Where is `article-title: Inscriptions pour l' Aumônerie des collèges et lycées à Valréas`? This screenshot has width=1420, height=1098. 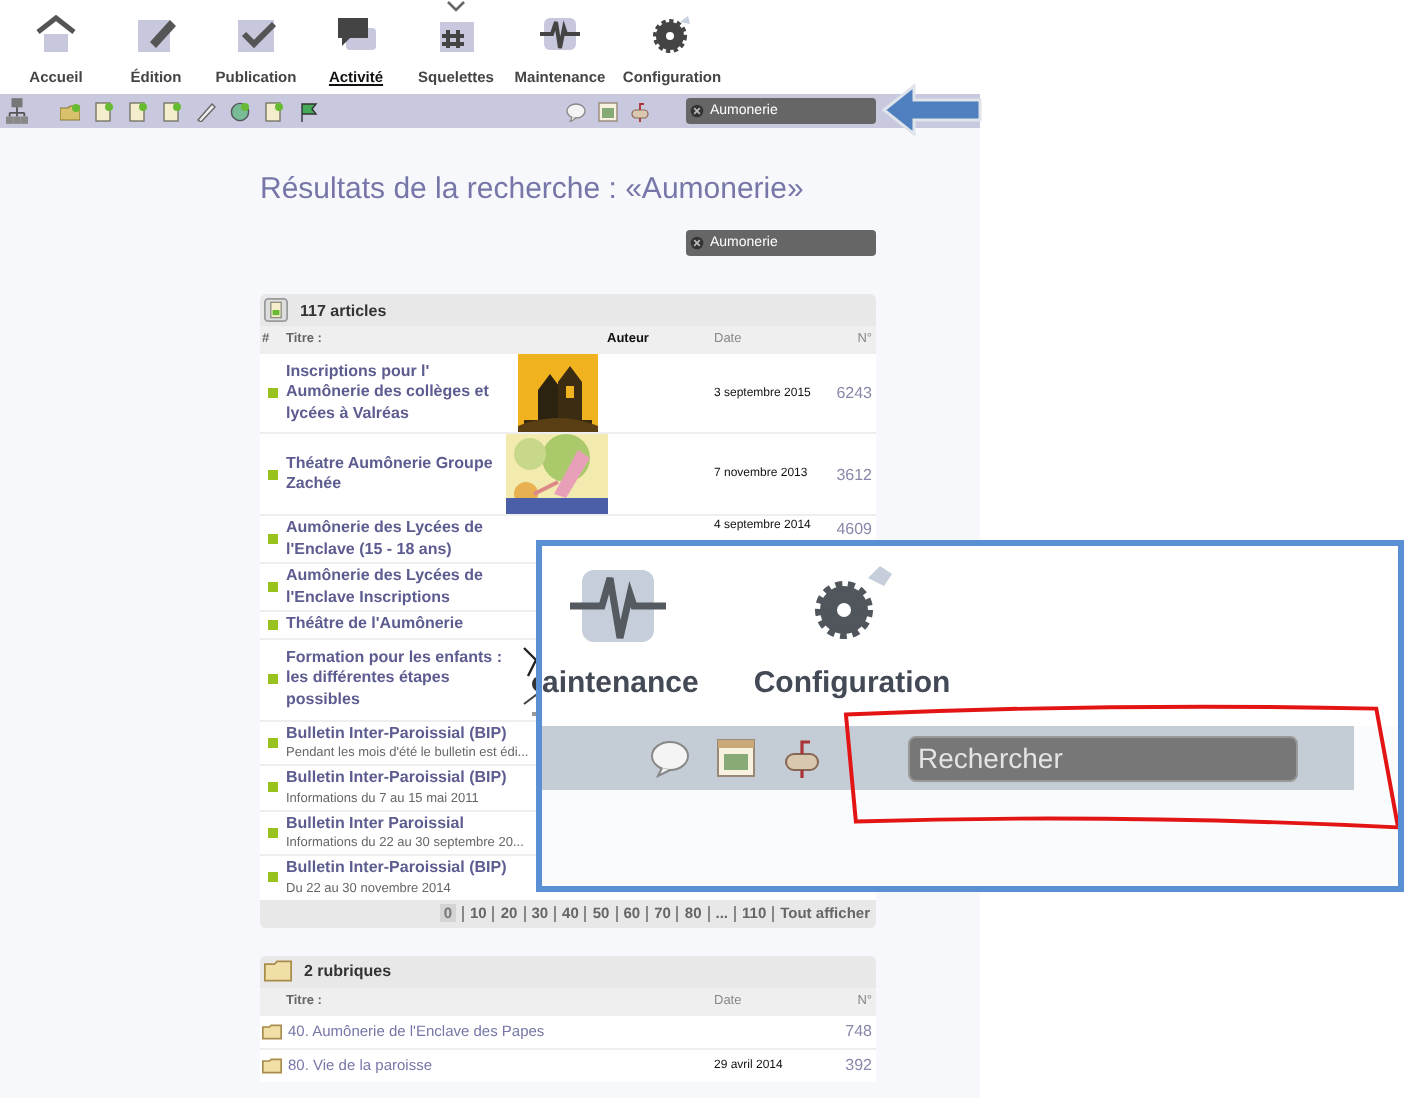
article-title: Inscriptions pour l' Aumônerie des collèges et lycées à Valréas is located at coordinates (396, 393).